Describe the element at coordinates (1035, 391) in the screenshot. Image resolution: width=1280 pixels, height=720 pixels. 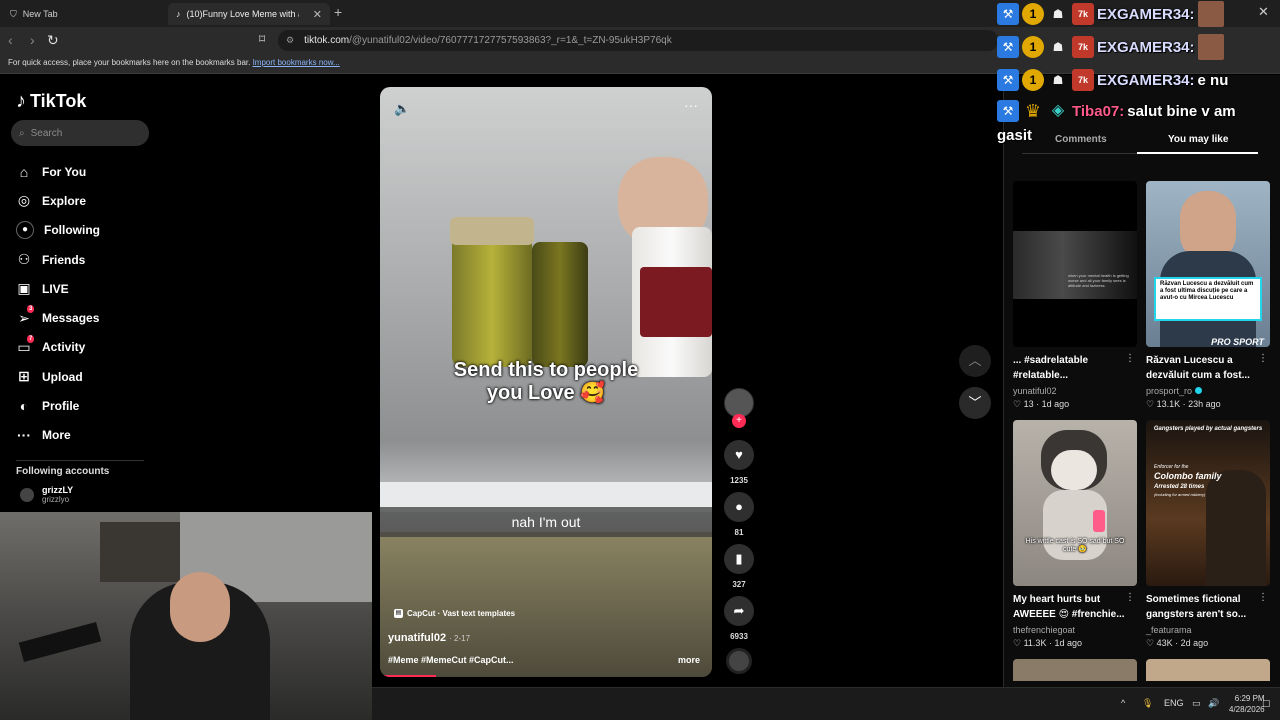
I see `card-author: yunatiful02` at that location.